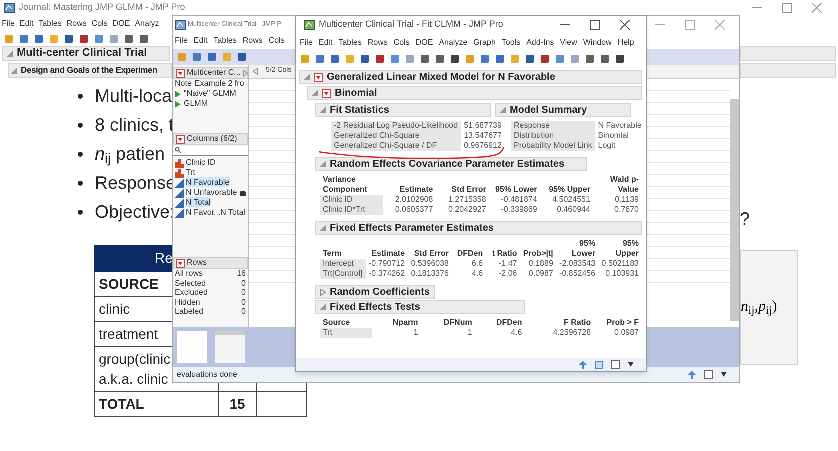  I want to click on menu-item: Tools, so click(511, 43).